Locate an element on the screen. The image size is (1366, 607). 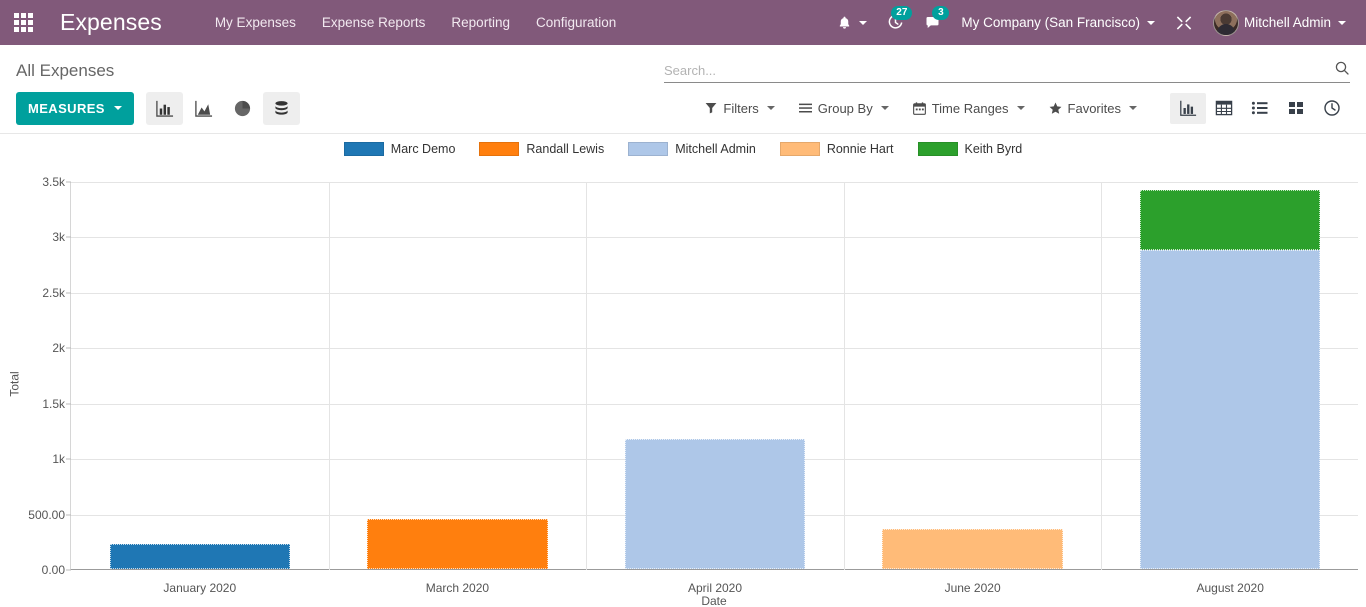
company-switcher: My Company (San Francisco) is located at coordinates (1058, 22).